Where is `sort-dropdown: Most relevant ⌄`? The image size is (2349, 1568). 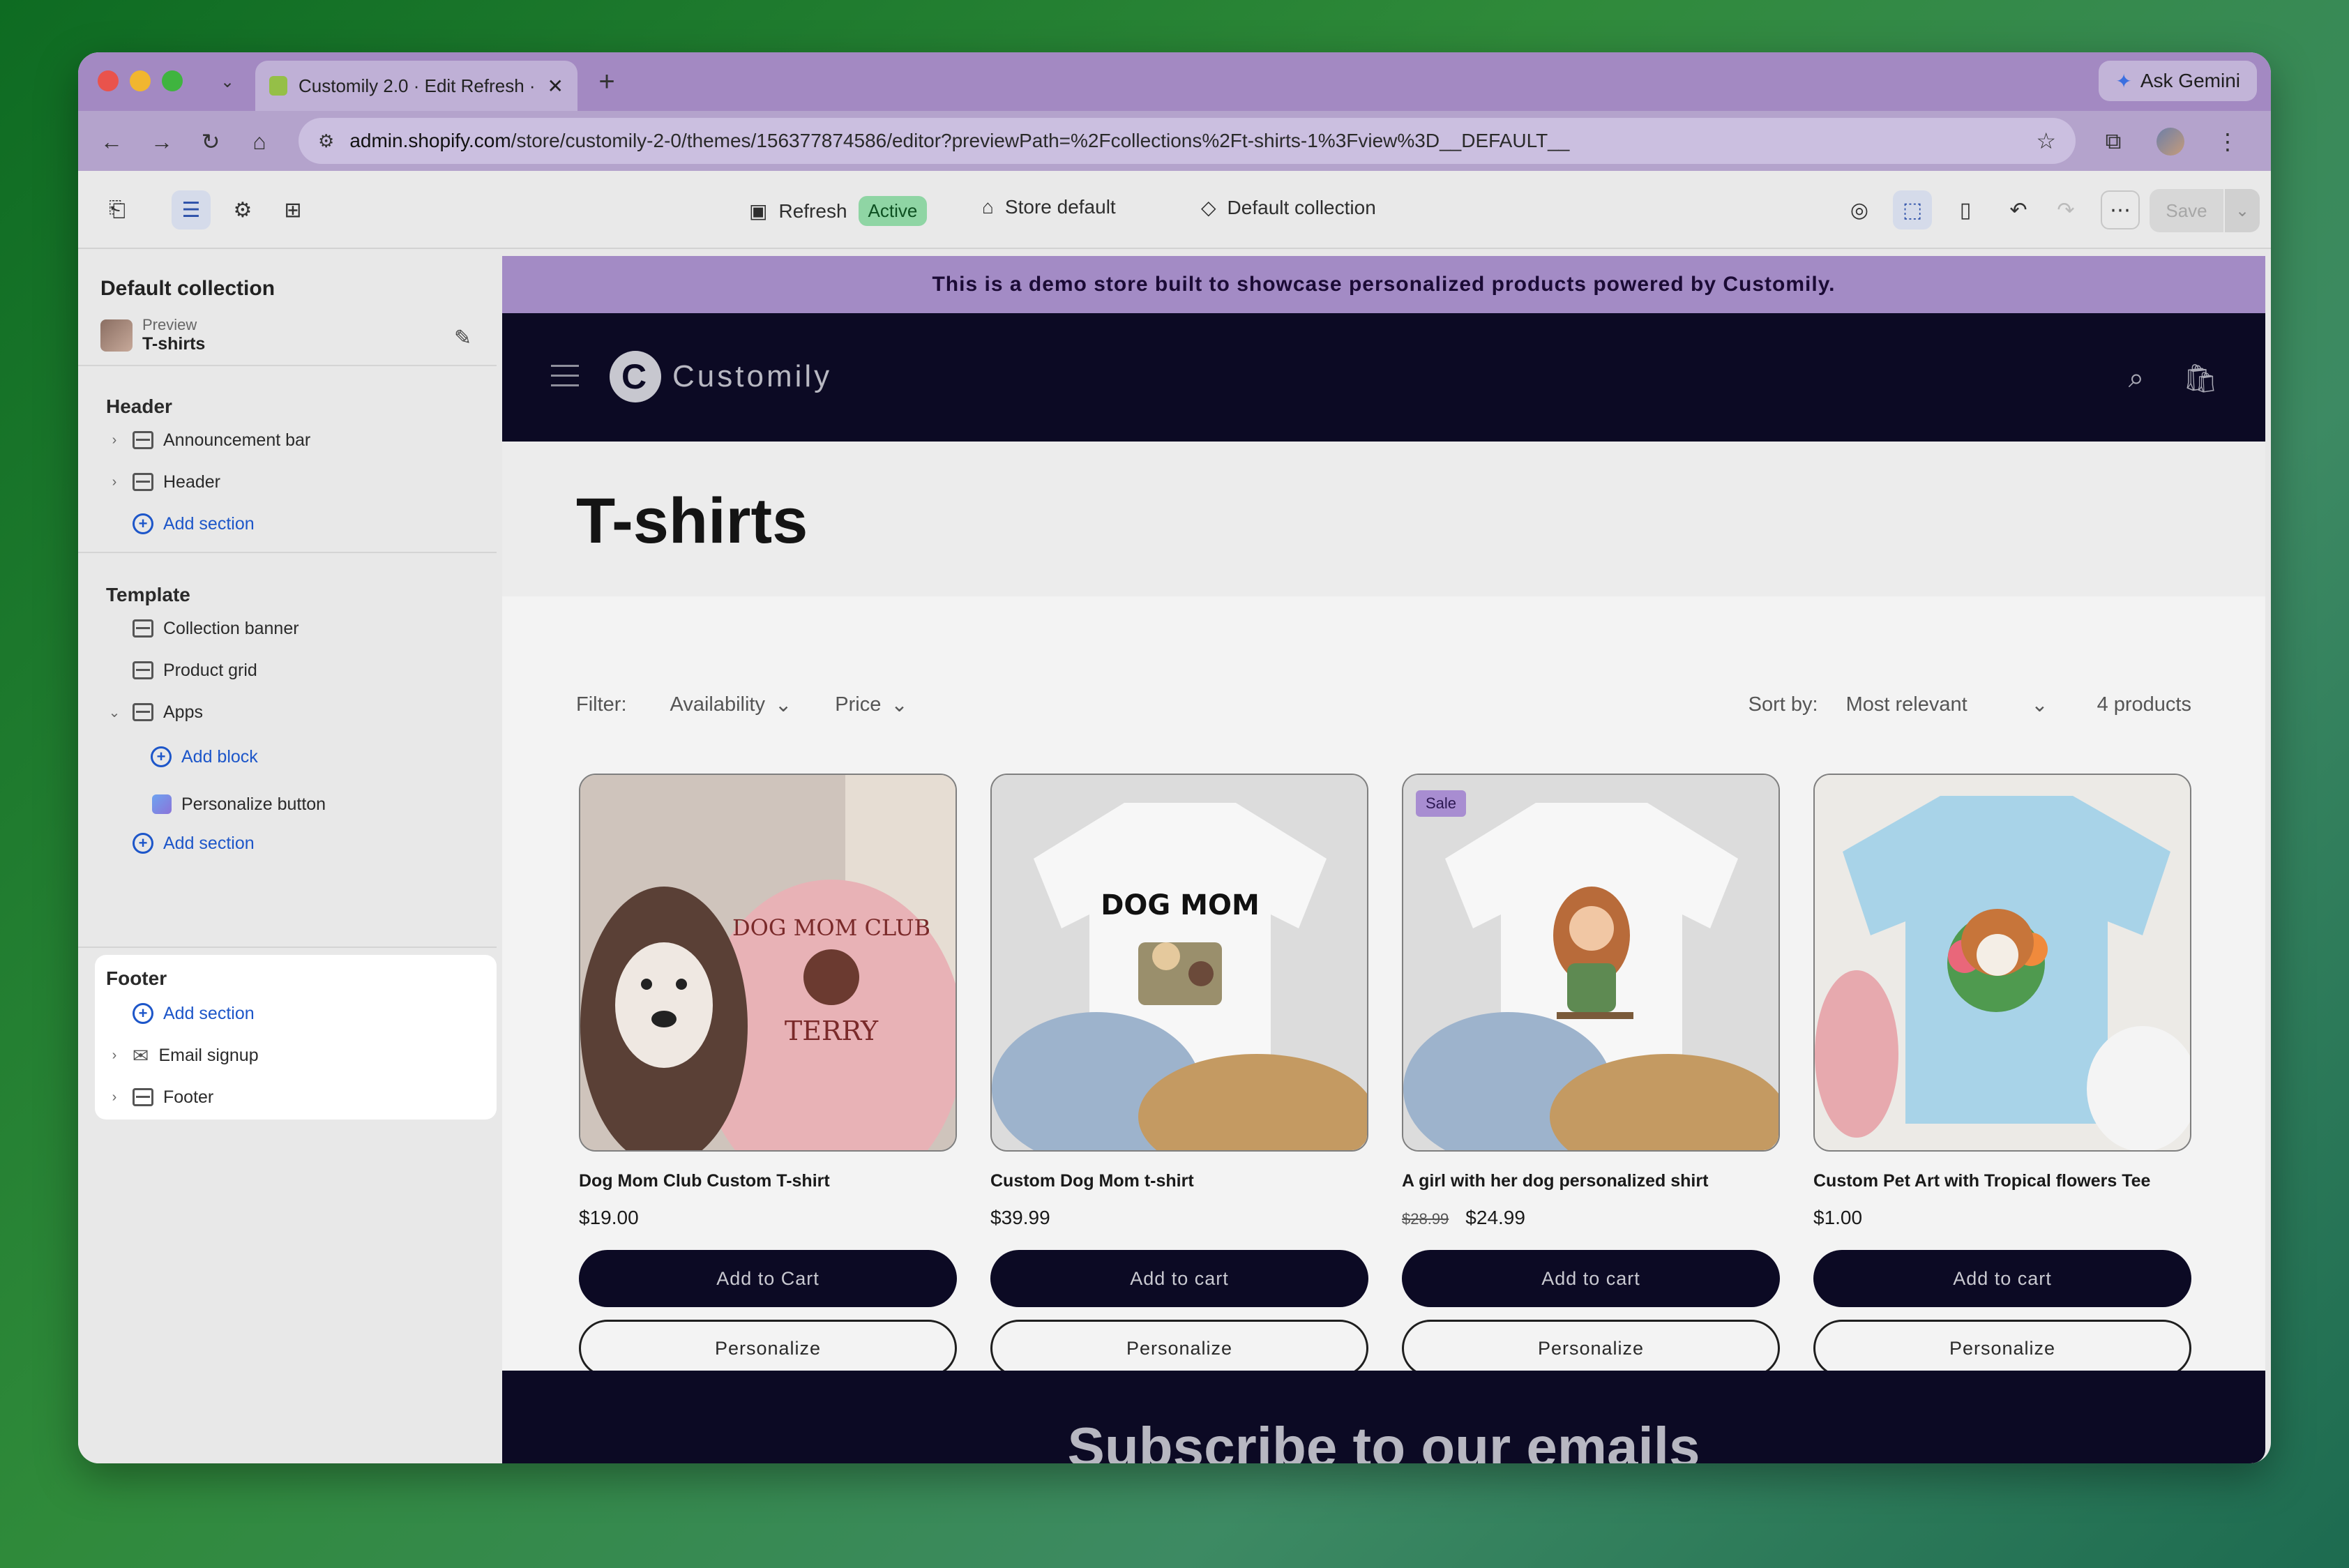
sort-dropdown: Most relevant ⌄ is located at coordinates (1947, 705).